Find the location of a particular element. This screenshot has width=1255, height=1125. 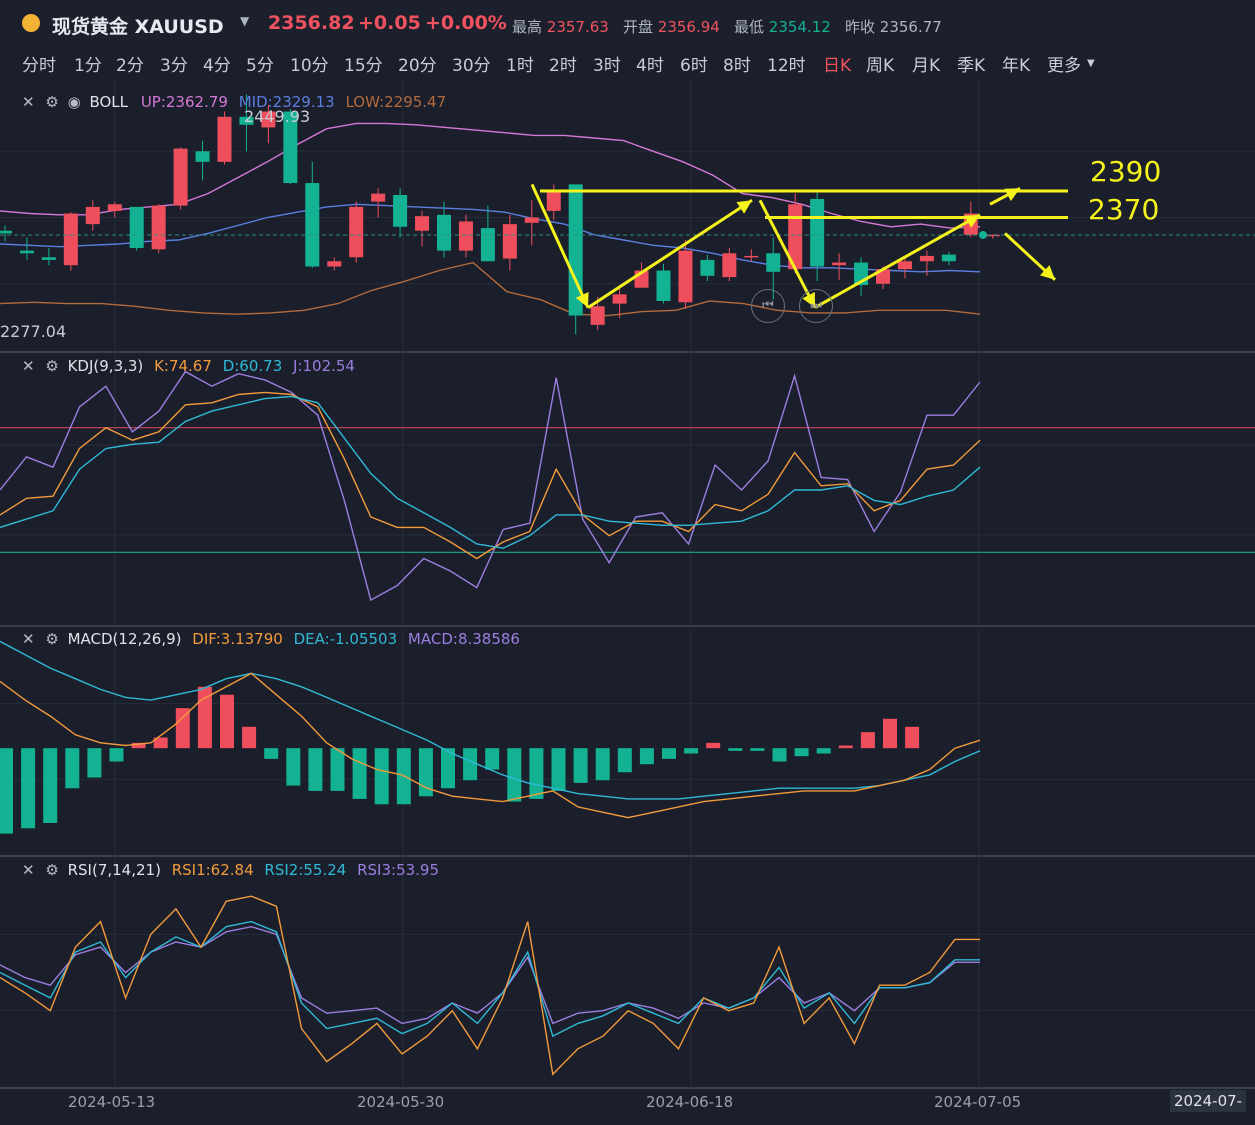

arrow-up-1-head is located at coordinates (744, 207).